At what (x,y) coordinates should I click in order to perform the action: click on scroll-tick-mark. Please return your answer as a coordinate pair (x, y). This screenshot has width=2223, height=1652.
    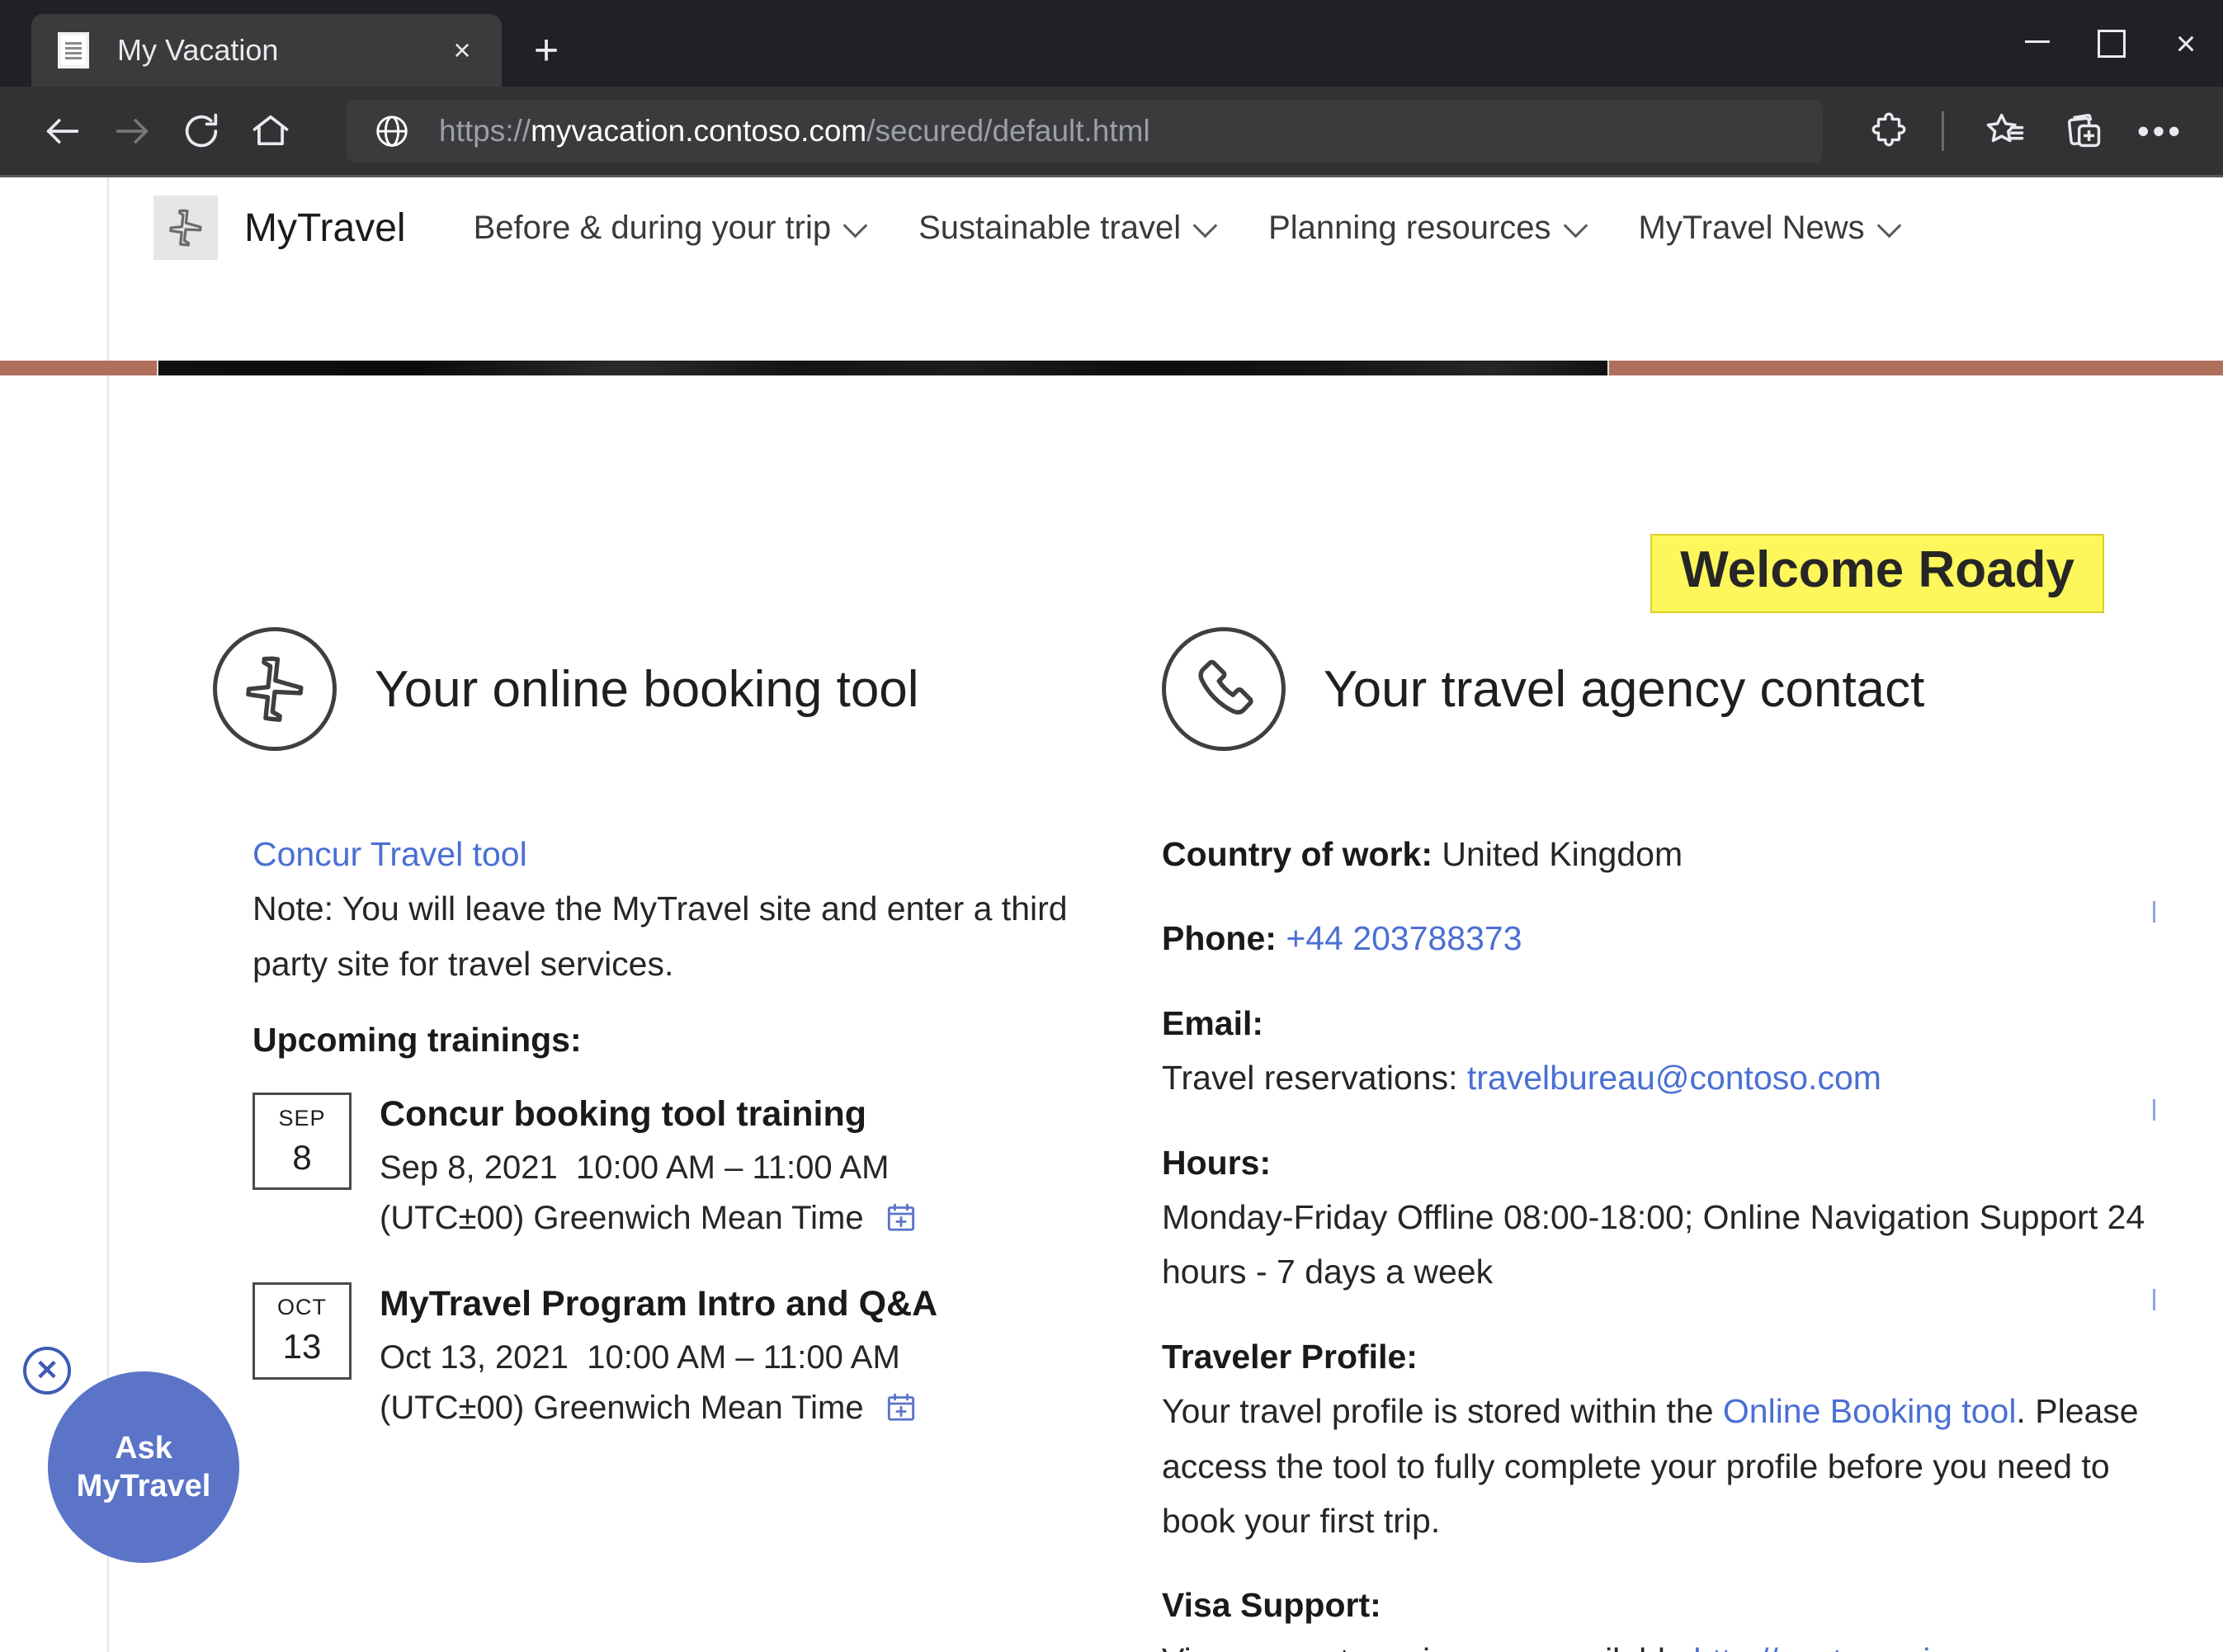
    Looking at the image, I should click on (2154, 1300).